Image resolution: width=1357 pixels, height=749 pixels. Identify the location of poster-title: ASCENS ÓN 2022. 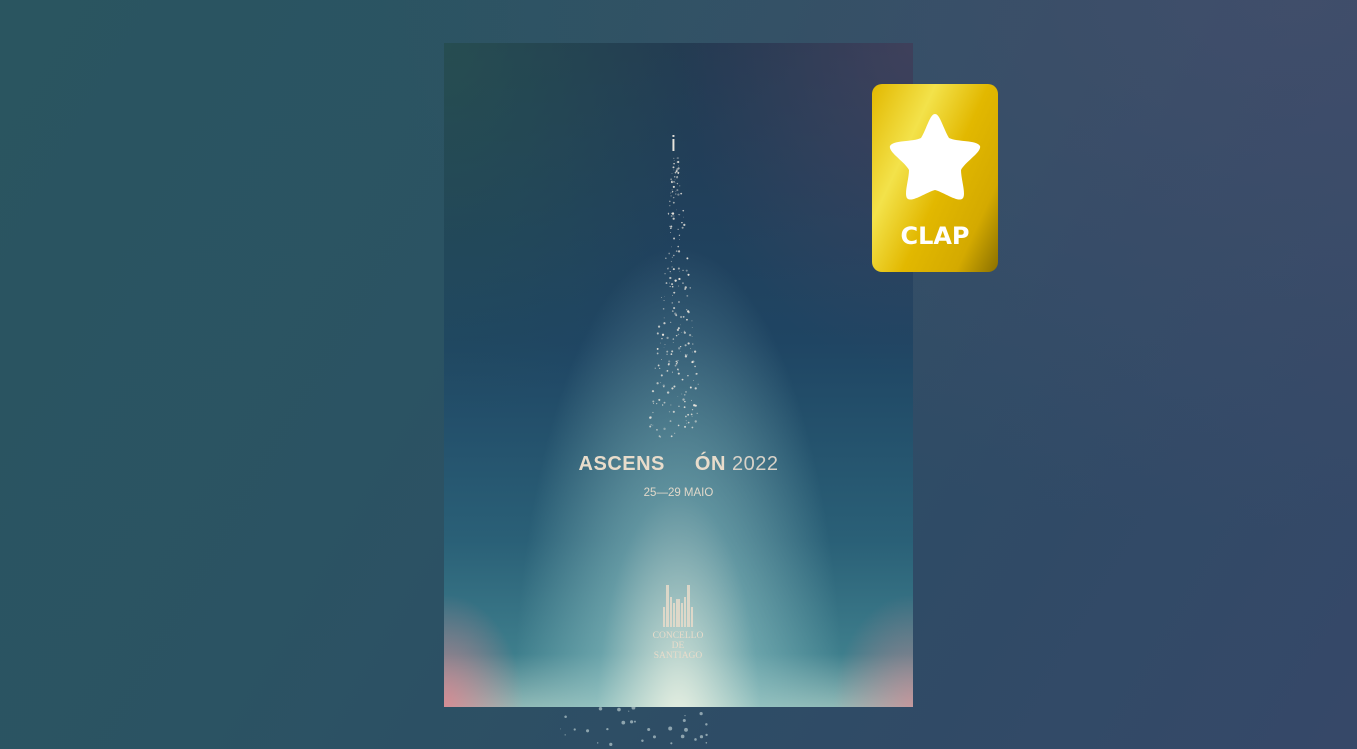
(678, 464).